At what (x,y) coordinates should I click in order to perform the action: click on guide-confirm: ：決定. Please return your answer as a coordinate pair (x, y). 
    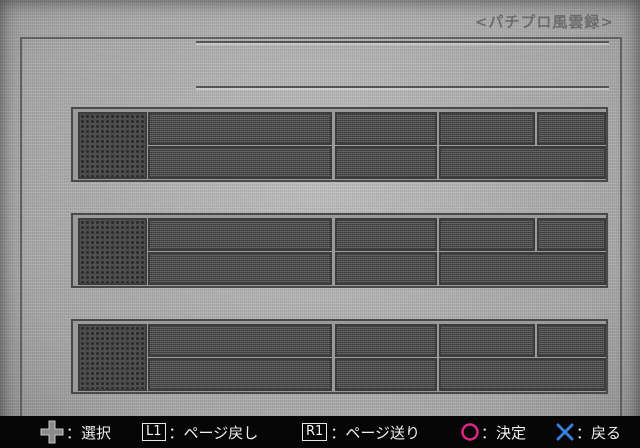
    Looking at the image, I should click on (493, 432).